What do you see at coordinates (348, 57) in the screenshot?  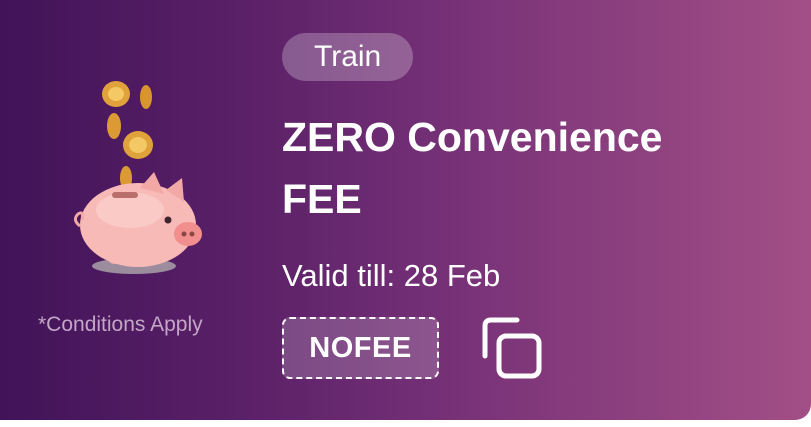 I see `category-badge: Train` at bounding box center [348, 57].